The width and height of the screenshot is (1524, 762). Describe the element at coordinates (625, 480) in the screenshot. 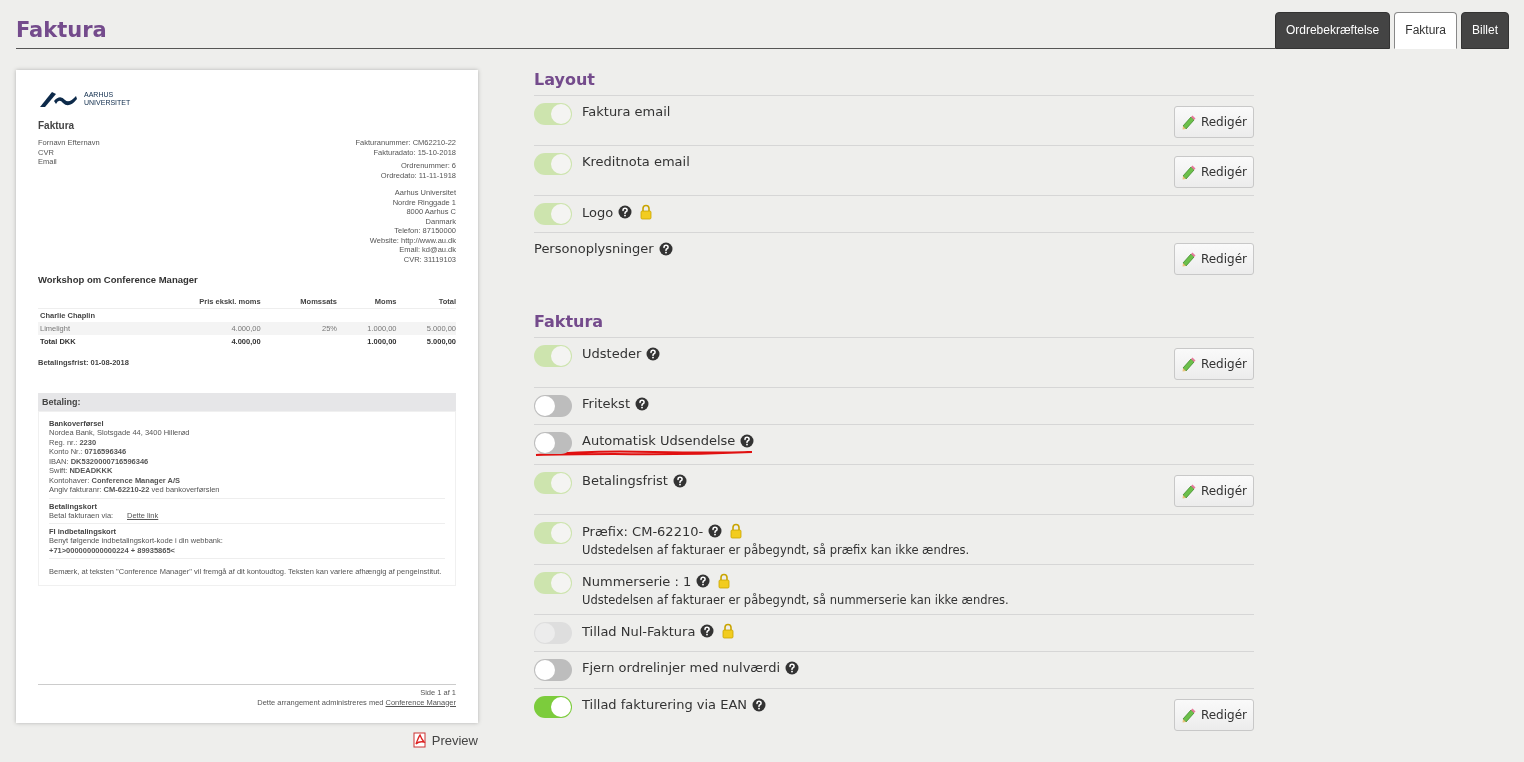

I see `setting-label: Betalingsfrist` at that location.